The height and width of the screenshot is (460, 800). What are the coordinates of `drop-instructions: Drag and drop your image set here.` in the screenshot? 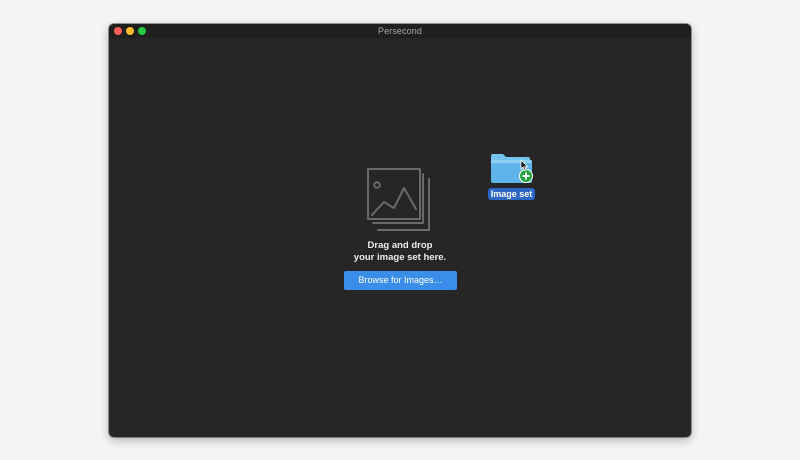 It's located at (400, 252).